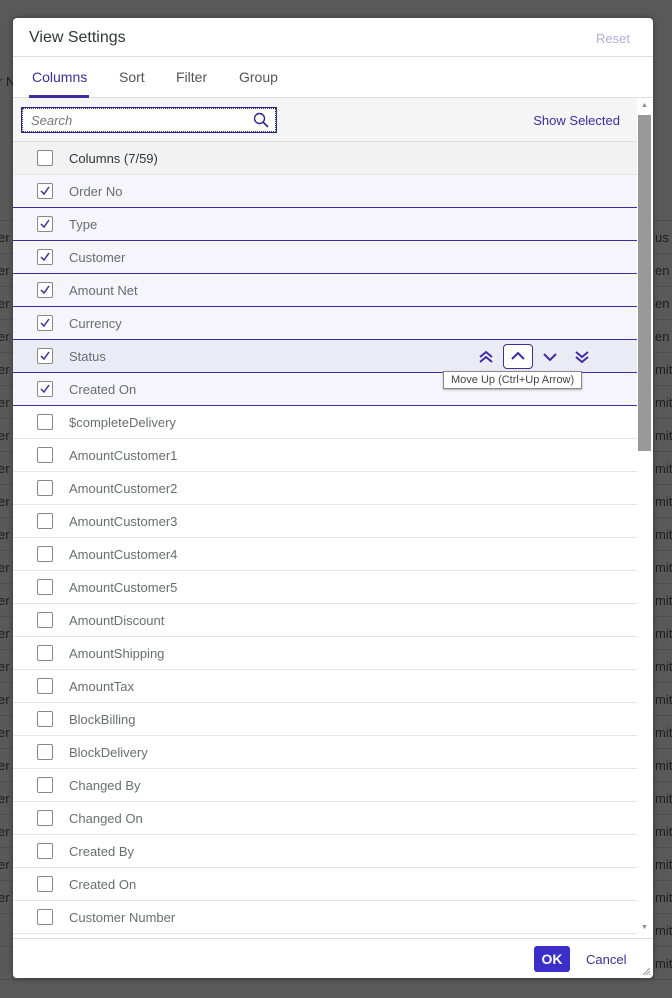 This screenshot has width=672, height=998. I want to click on search-field, so click(149, 120).